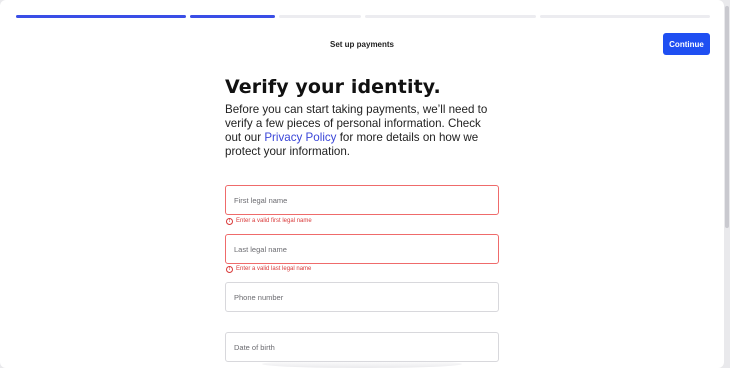  Describe the element at coordinates (366, 297) in the screenshot. I see `phone-input` at that location.